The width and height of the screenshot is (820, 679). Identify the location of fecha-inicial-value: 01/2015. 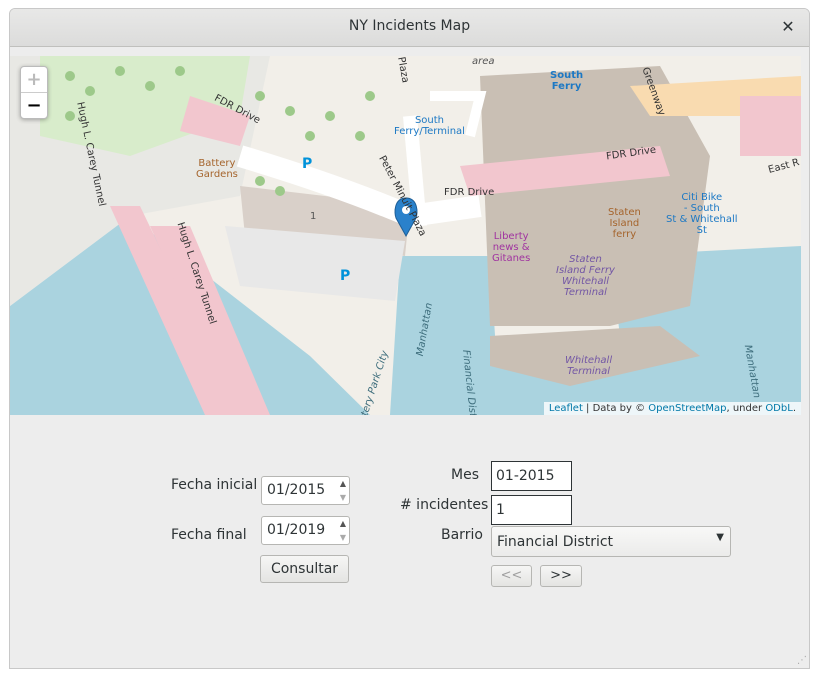
(296, 490).